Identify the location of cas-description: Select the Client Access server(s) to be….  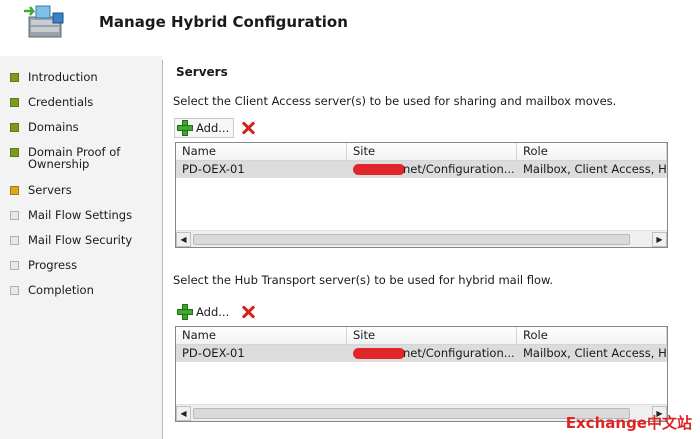
(395, 101).